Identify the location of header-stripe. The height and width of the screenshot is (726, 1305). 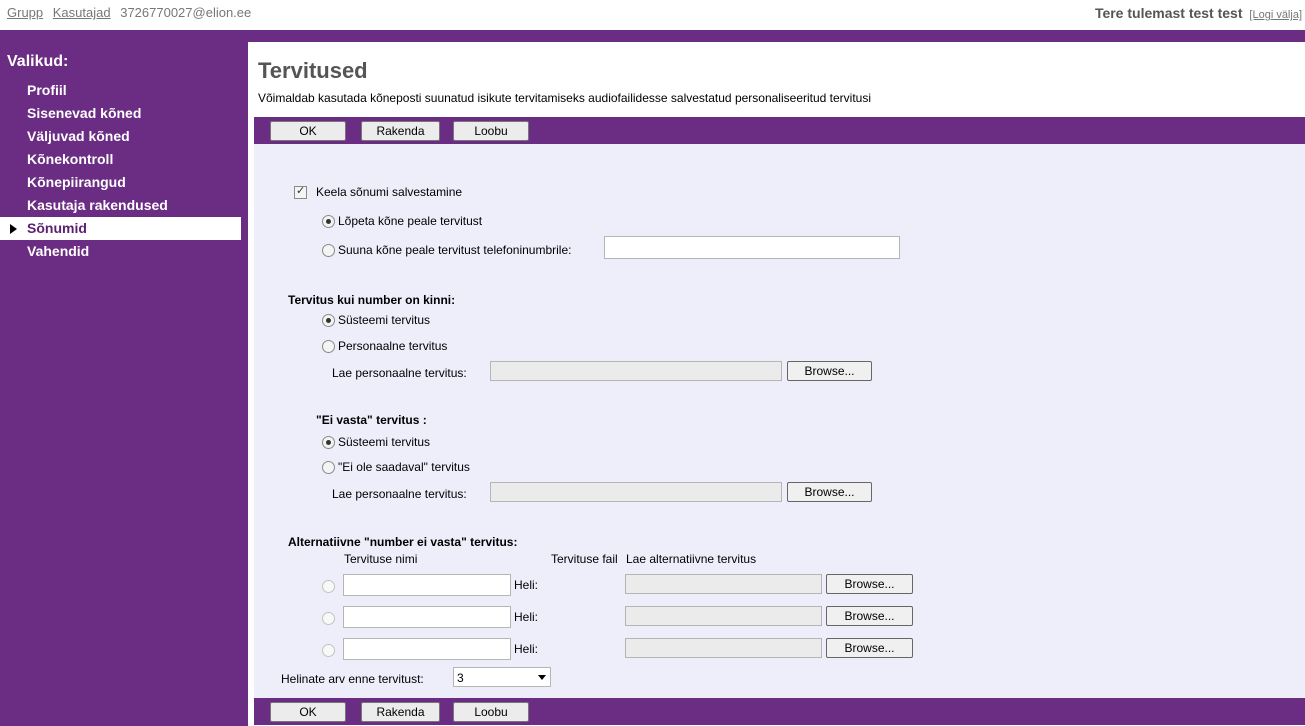
(652, 36).